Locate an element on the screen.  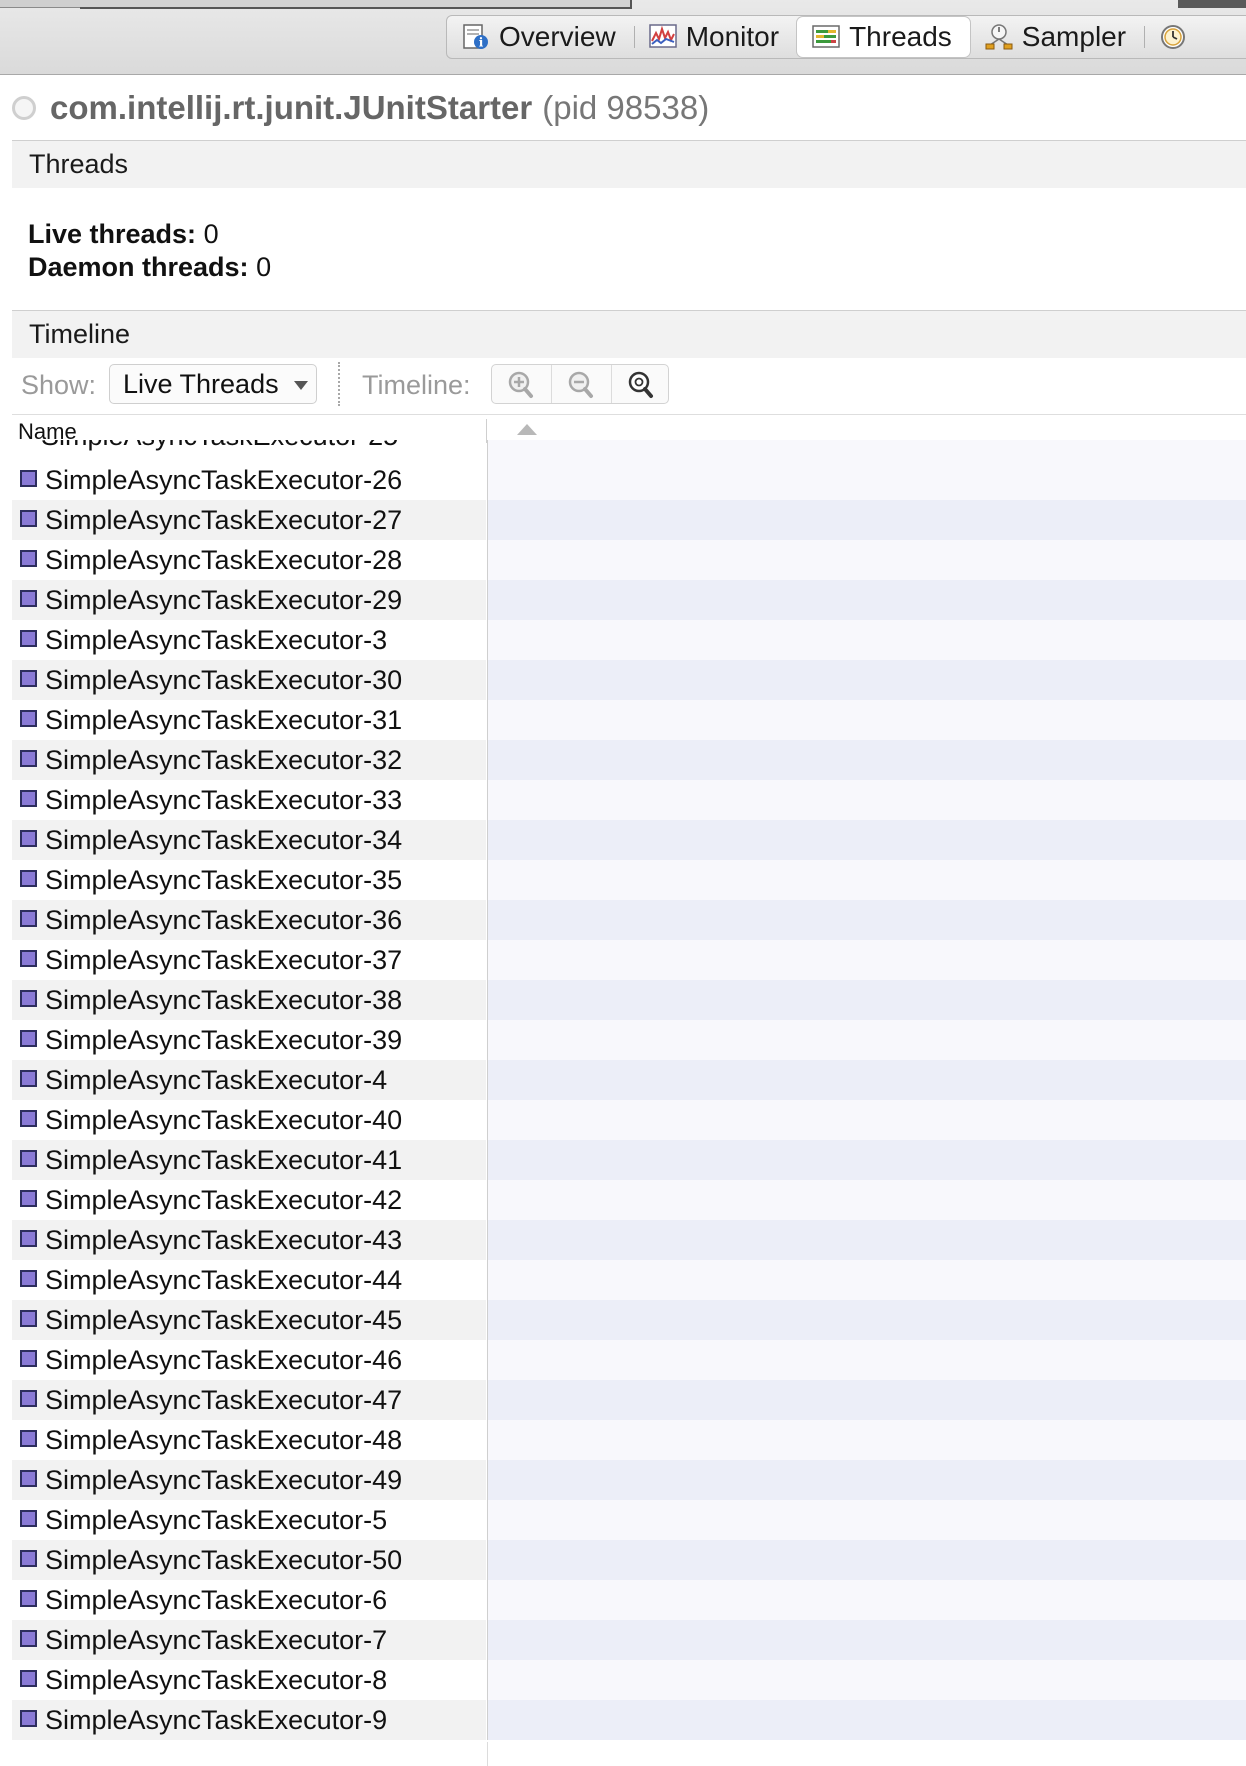
table-row: SimpleAsyncTaskExecutor-39 is located at coordinates (629, 1040).